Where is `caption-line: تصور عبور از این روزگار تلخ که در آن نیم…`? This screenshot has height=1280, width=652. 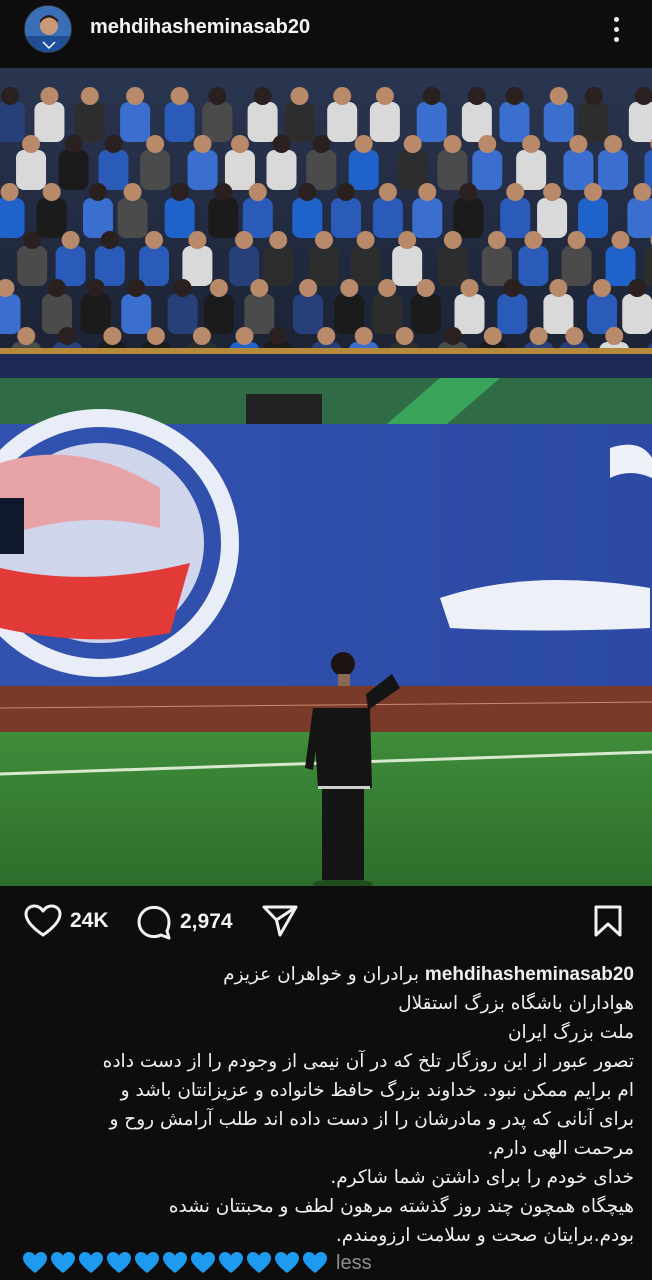
caption-line: تصور عبور از این روزگار تلخ که در آن نیم… is located at coordinates (368, 1061).